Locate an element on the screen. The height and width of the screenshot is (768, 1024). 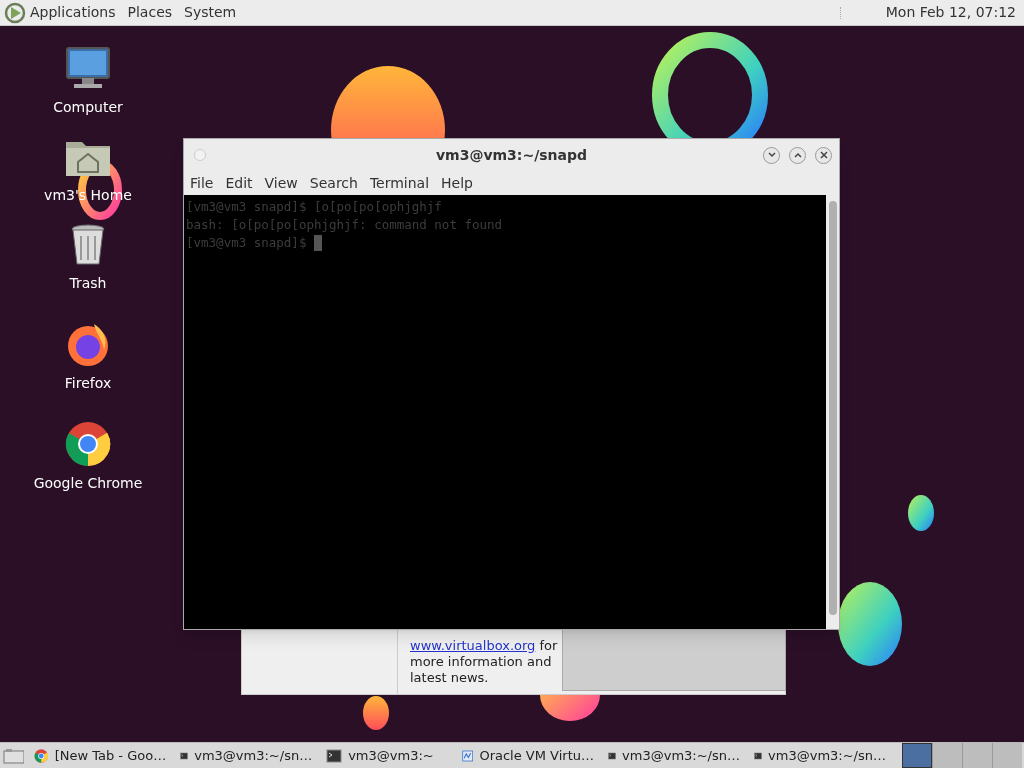
link-line: www.virtualbox.org for is located at coordinates (484, 646).